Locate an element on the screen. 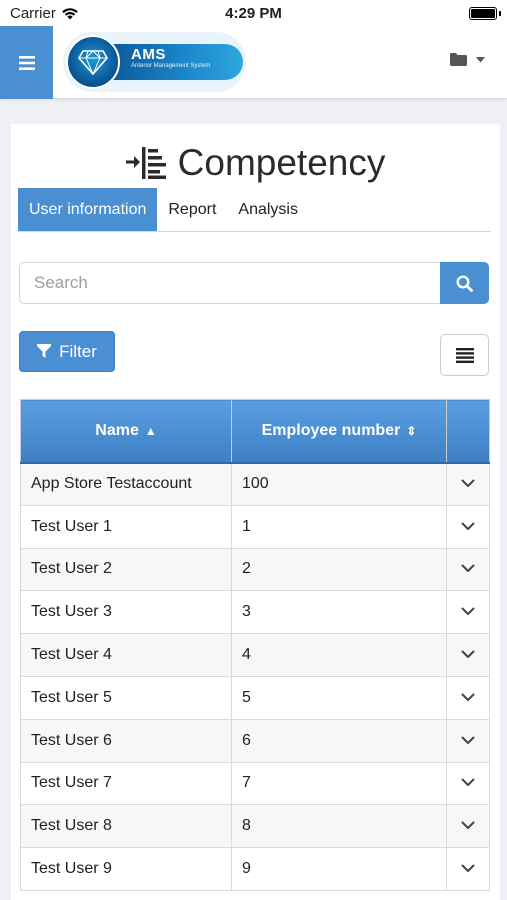 This screenshot has height=900, width=507. filter-button: Filter is located at coordinates (67, 351).